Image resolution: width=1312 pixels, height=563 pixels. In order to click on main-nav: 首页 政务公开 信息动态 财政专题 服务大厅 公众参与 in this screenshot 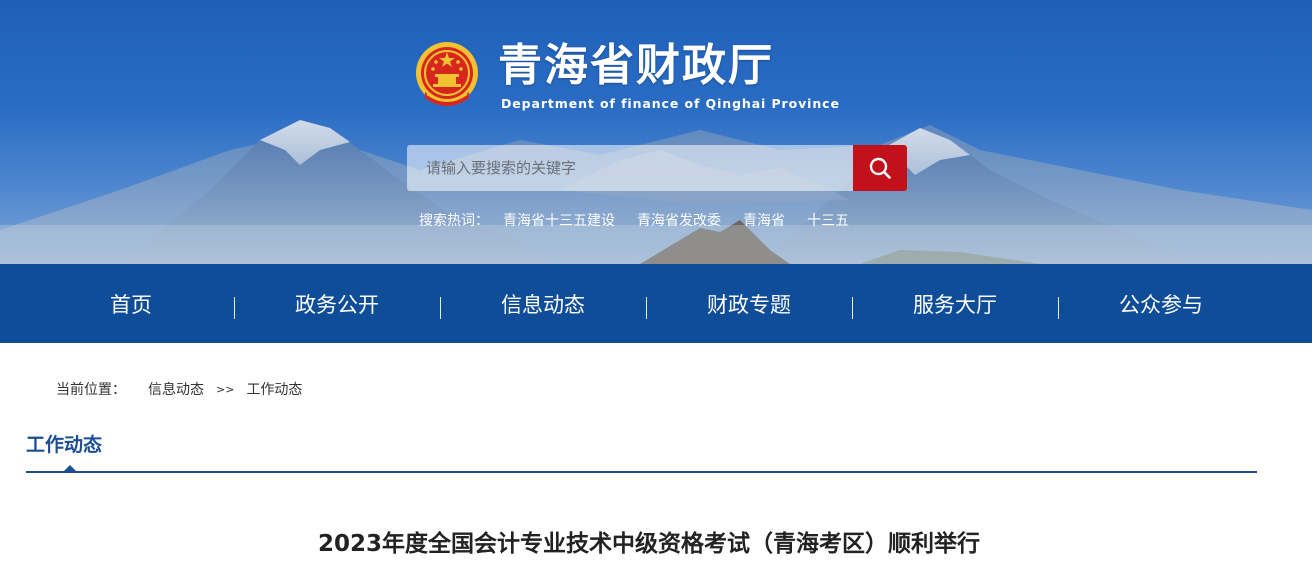, I will do `click(656, 303)`.